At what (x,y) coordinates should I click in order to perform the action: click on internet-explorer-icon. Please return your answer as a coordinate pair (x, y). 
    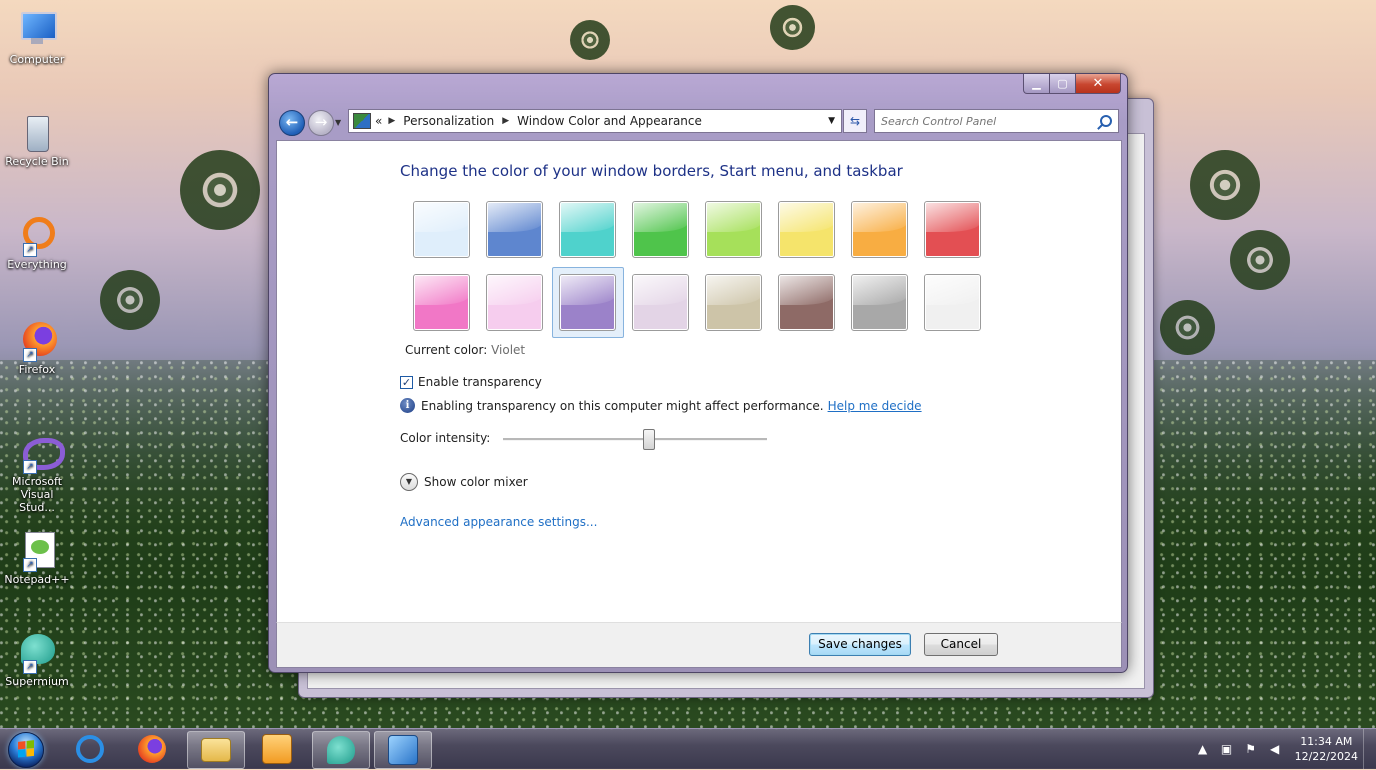
    Looking at the image, I should click on (90, 749).